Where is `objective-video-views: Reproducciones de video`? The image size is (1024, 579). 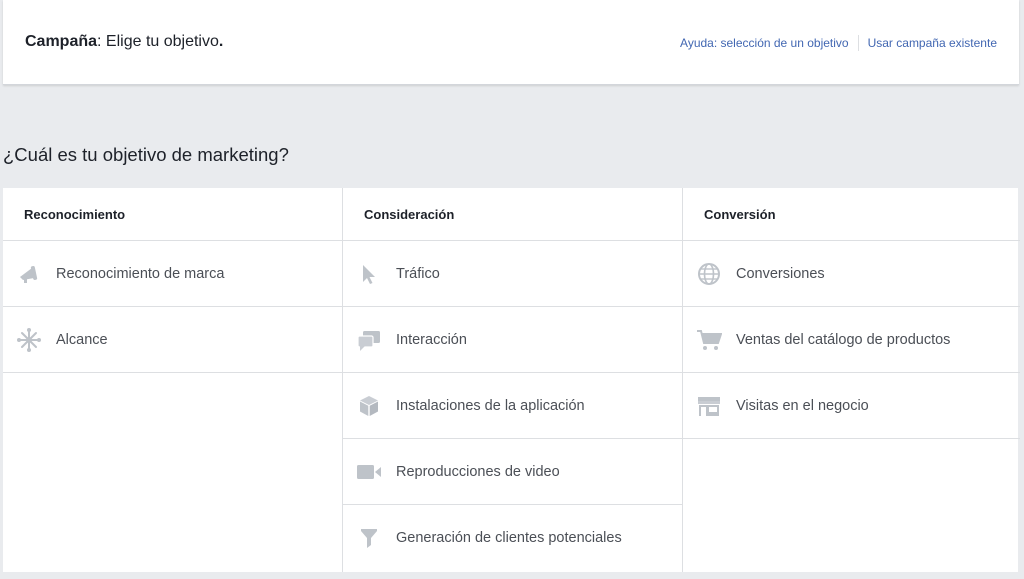 objective-video-views: Reproducciones de video is located at coordinates (512, 472).